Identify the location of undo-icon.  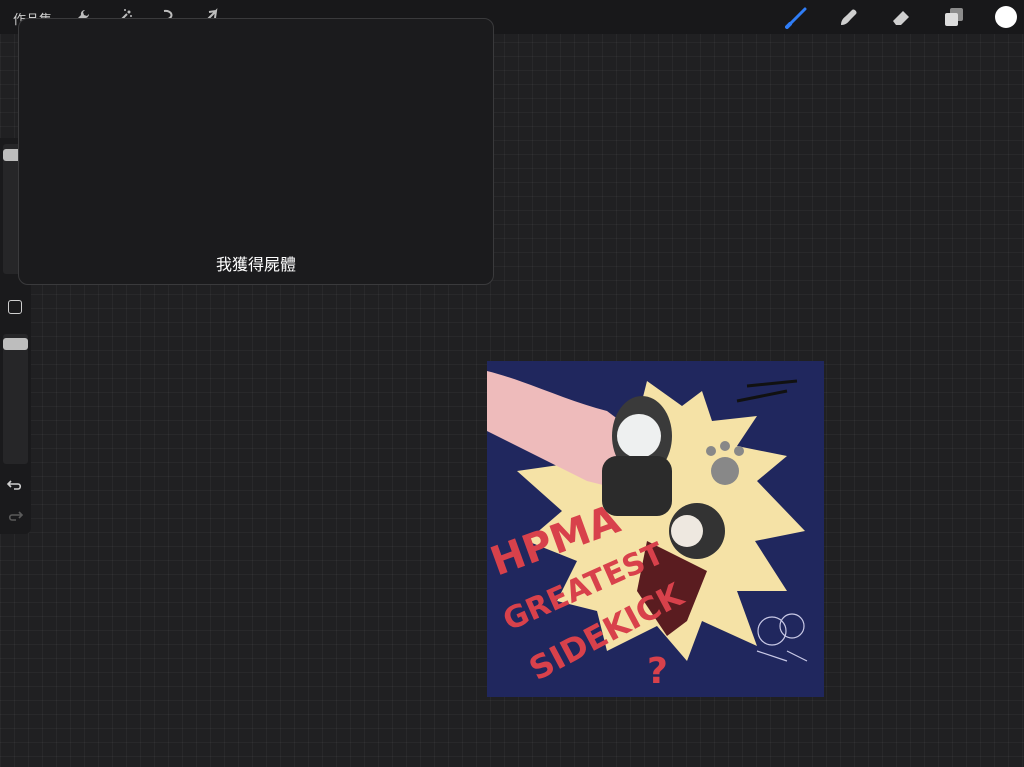
(15, 484).